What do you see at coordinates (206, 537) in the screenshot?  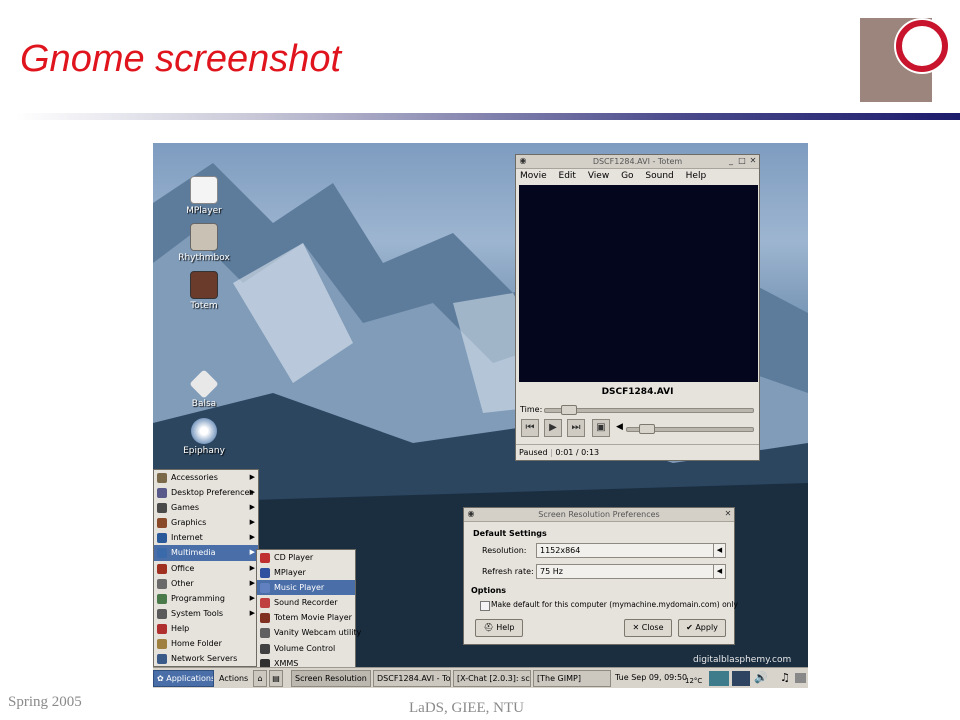 I see `menu-item-internet: Internet ▶` at bounding box center [206, 537].